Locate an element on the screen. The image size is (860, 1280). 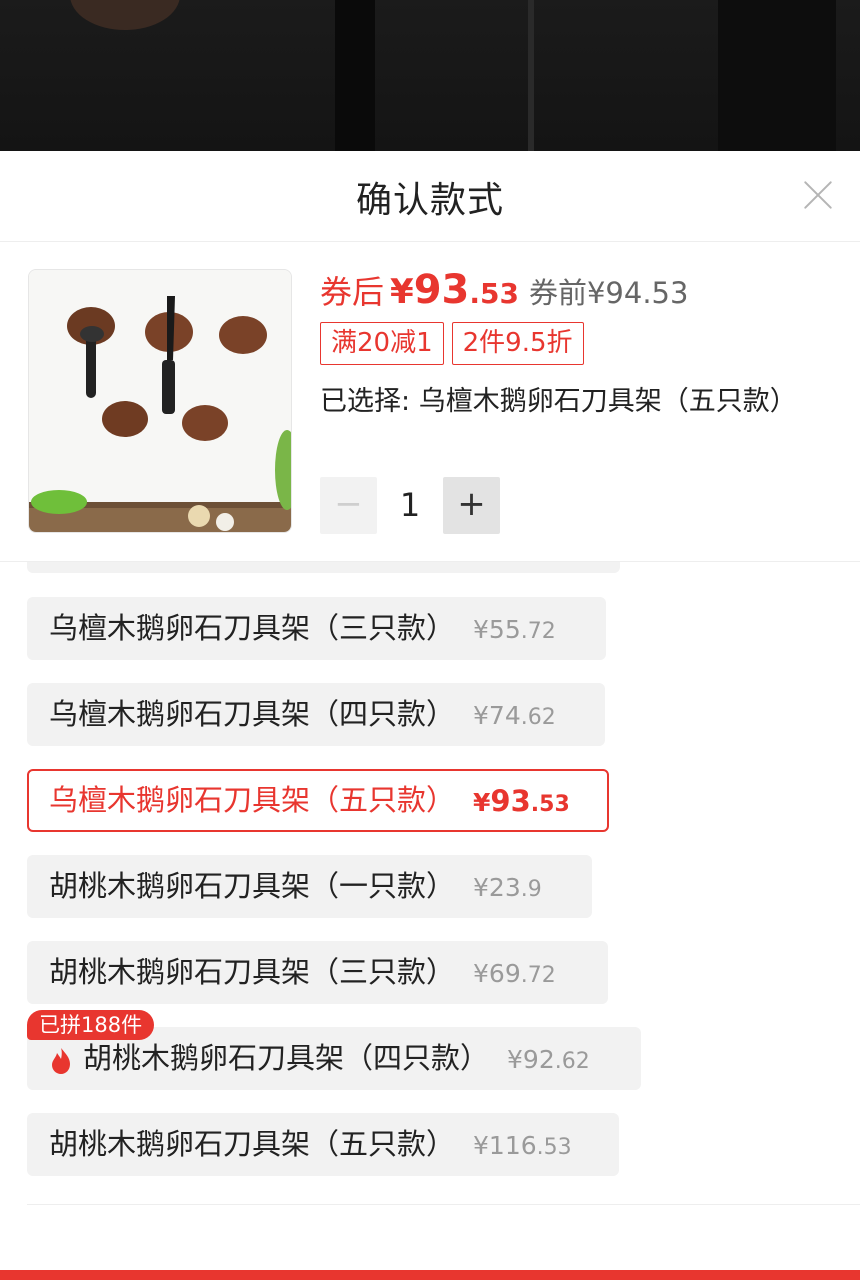
promo-tag-discount: 满20减1 is located at coordinates (382, 343).